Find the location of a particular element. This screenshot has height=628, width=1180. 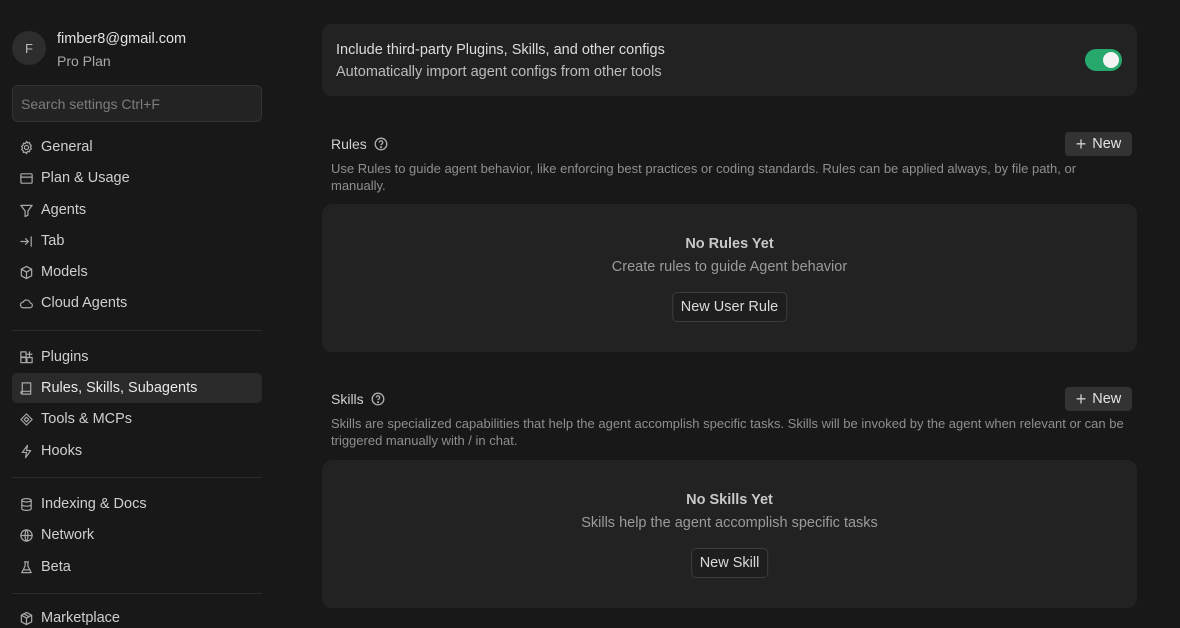

gear-icon is located at coordinates (26, 147).